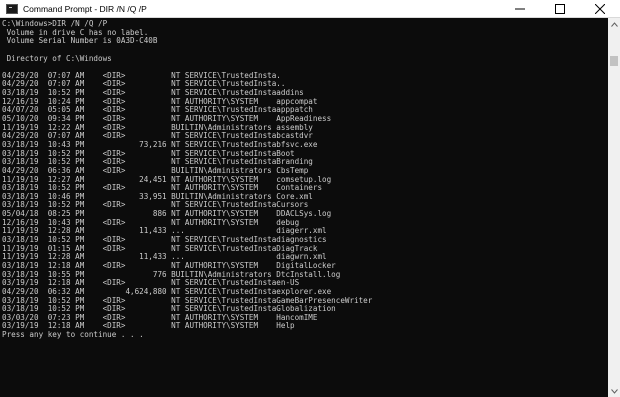 Image resolution: width=620 pixels, height=397 pixels. Describe the element at coordinates (614, 61) in the screenshot. I see `scroll-thumb` at that location.